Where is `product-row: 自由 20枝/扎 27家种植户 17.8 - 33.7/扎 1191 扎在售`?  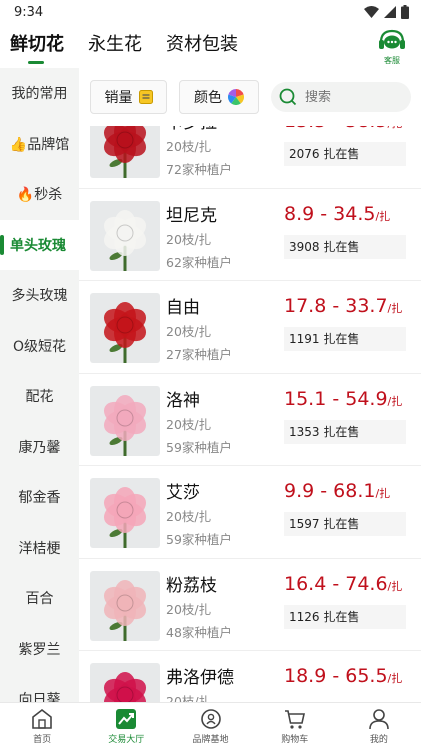
product-row: 自由 20枝/扎 27家种植户 17.8 - 33.7/扎 1191 扎在售 is located at coordinates (250, 327).